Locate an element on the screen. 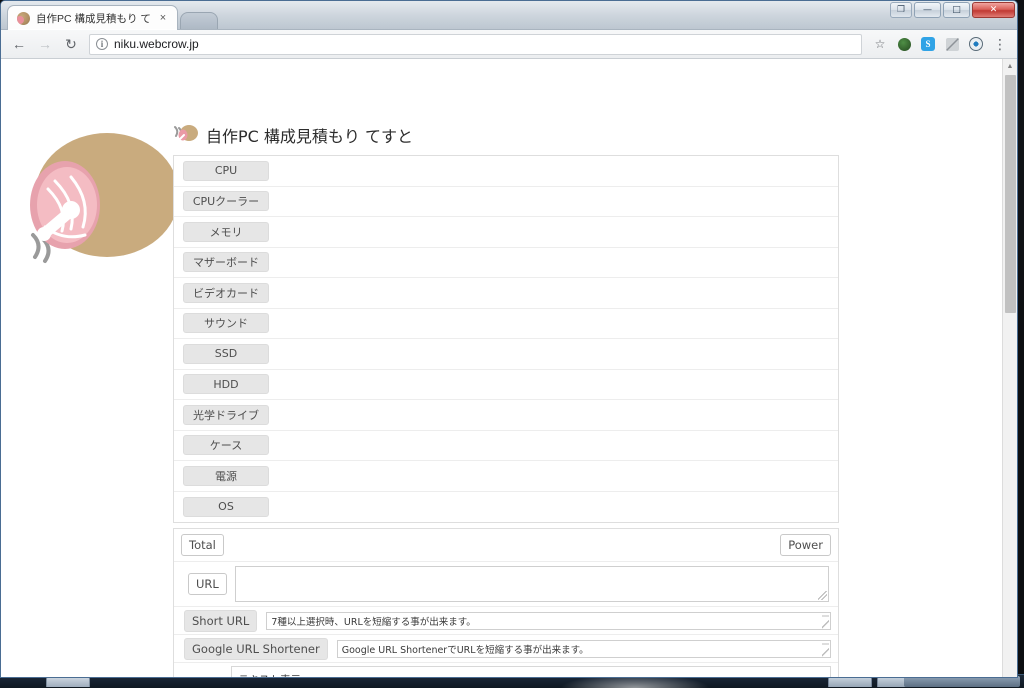  table-row: マザーボード is located at coordinates (506, 263).